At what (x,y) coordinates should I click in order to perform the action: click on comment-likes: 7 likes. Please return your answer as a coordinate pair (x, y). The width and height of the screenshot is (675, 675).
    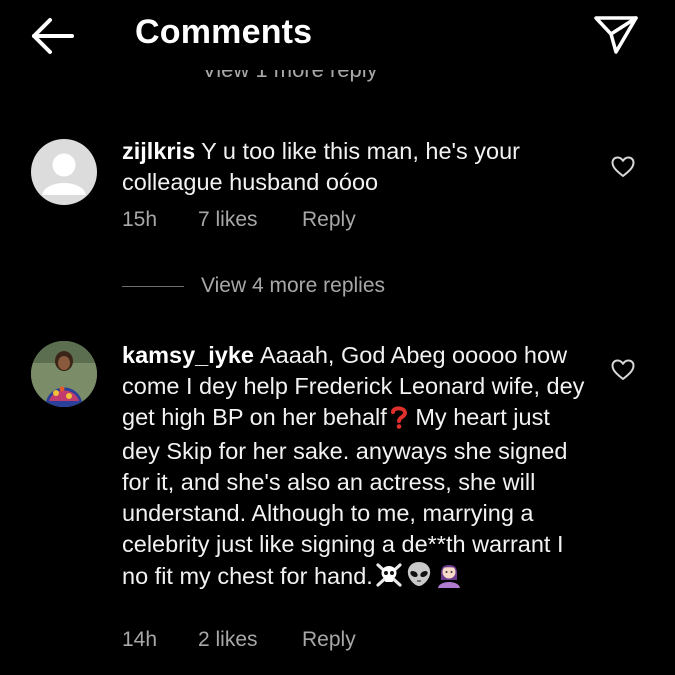
    Looking at the image, I should click on (250, 220).